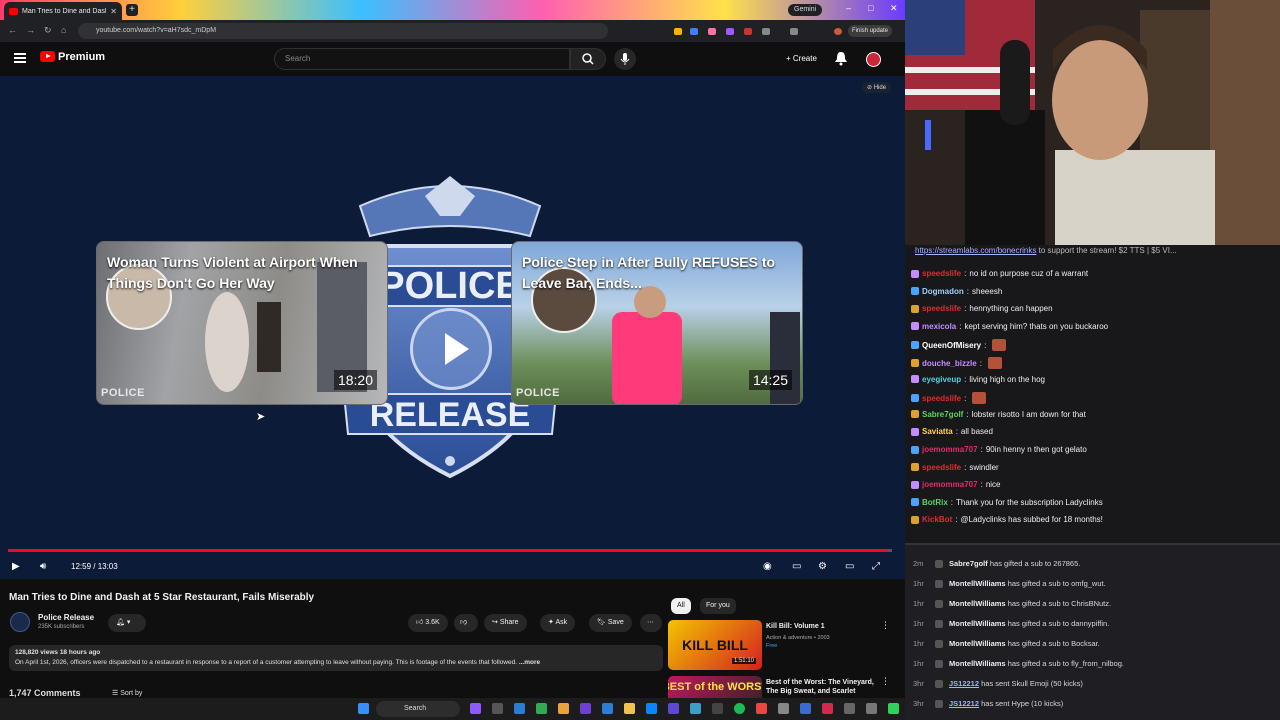 The width and height of the screenshot is (1280, 720). I want to click on event-user: Sabre7golf, so click(968, 563).